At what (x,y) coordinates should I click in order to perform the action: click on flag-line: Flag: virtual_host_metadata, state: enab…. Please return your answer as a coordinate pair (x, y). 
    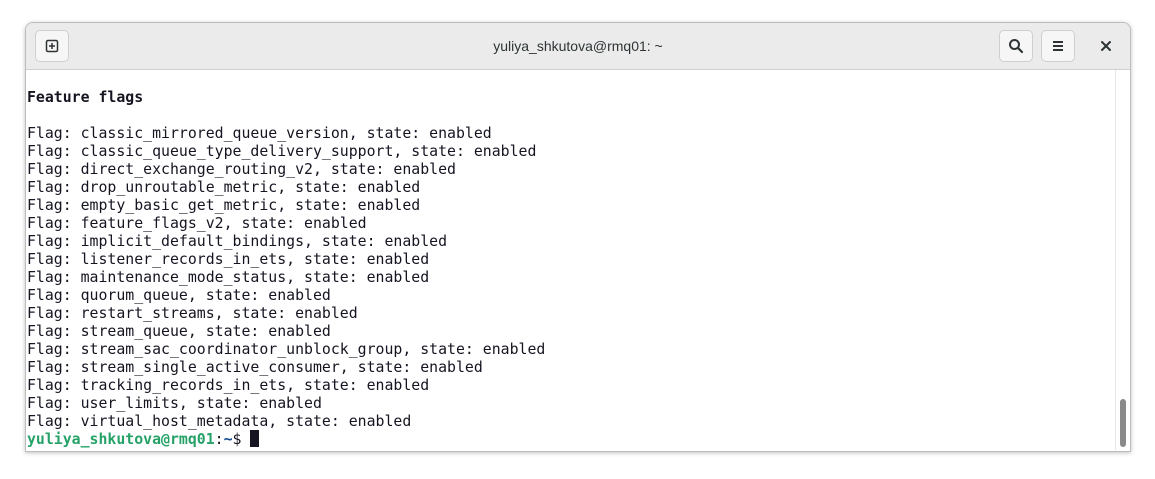
    Looking at the image, I should click on (219, 421).